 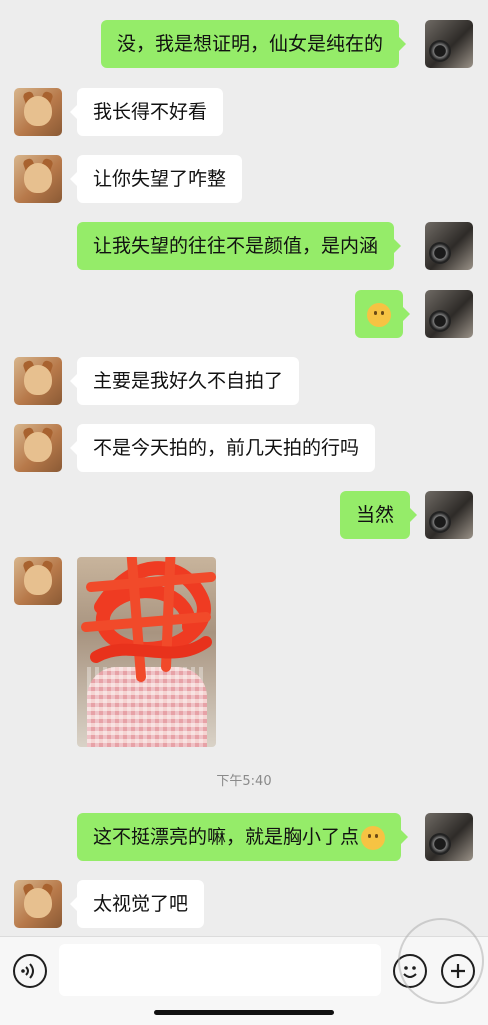 I want to click on outgoing-message: 当然, so click(x=379, y=515).